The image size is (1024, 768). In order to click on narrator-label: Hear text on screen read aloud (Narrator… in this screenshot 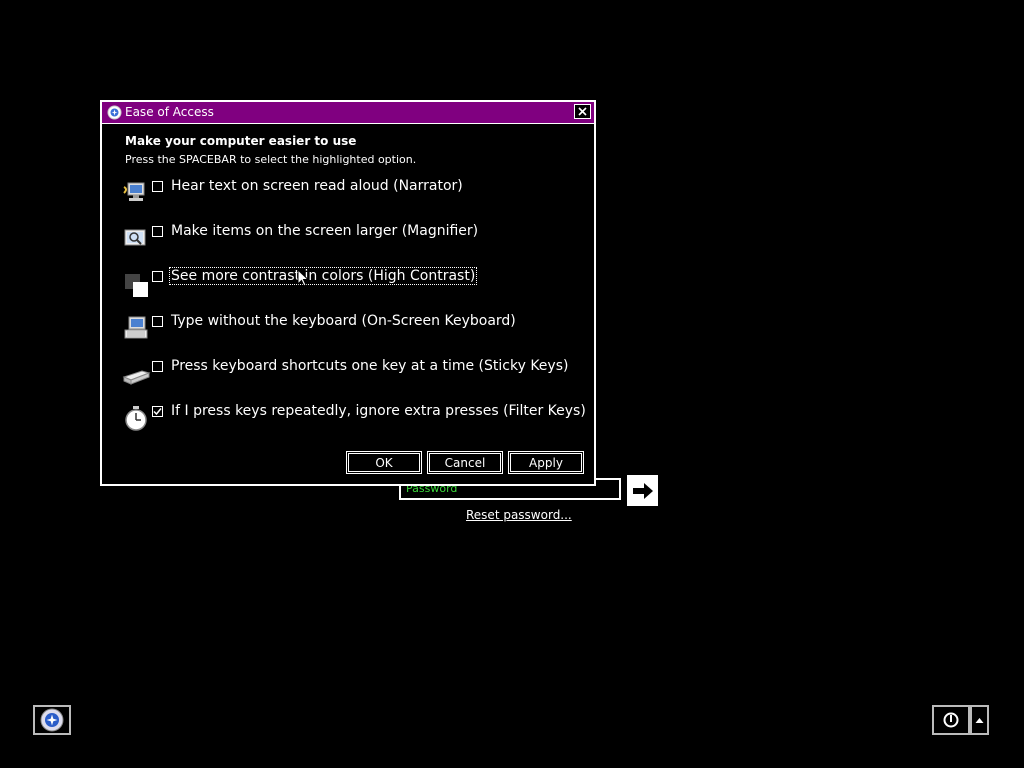, I will do `click(317, 186)`.